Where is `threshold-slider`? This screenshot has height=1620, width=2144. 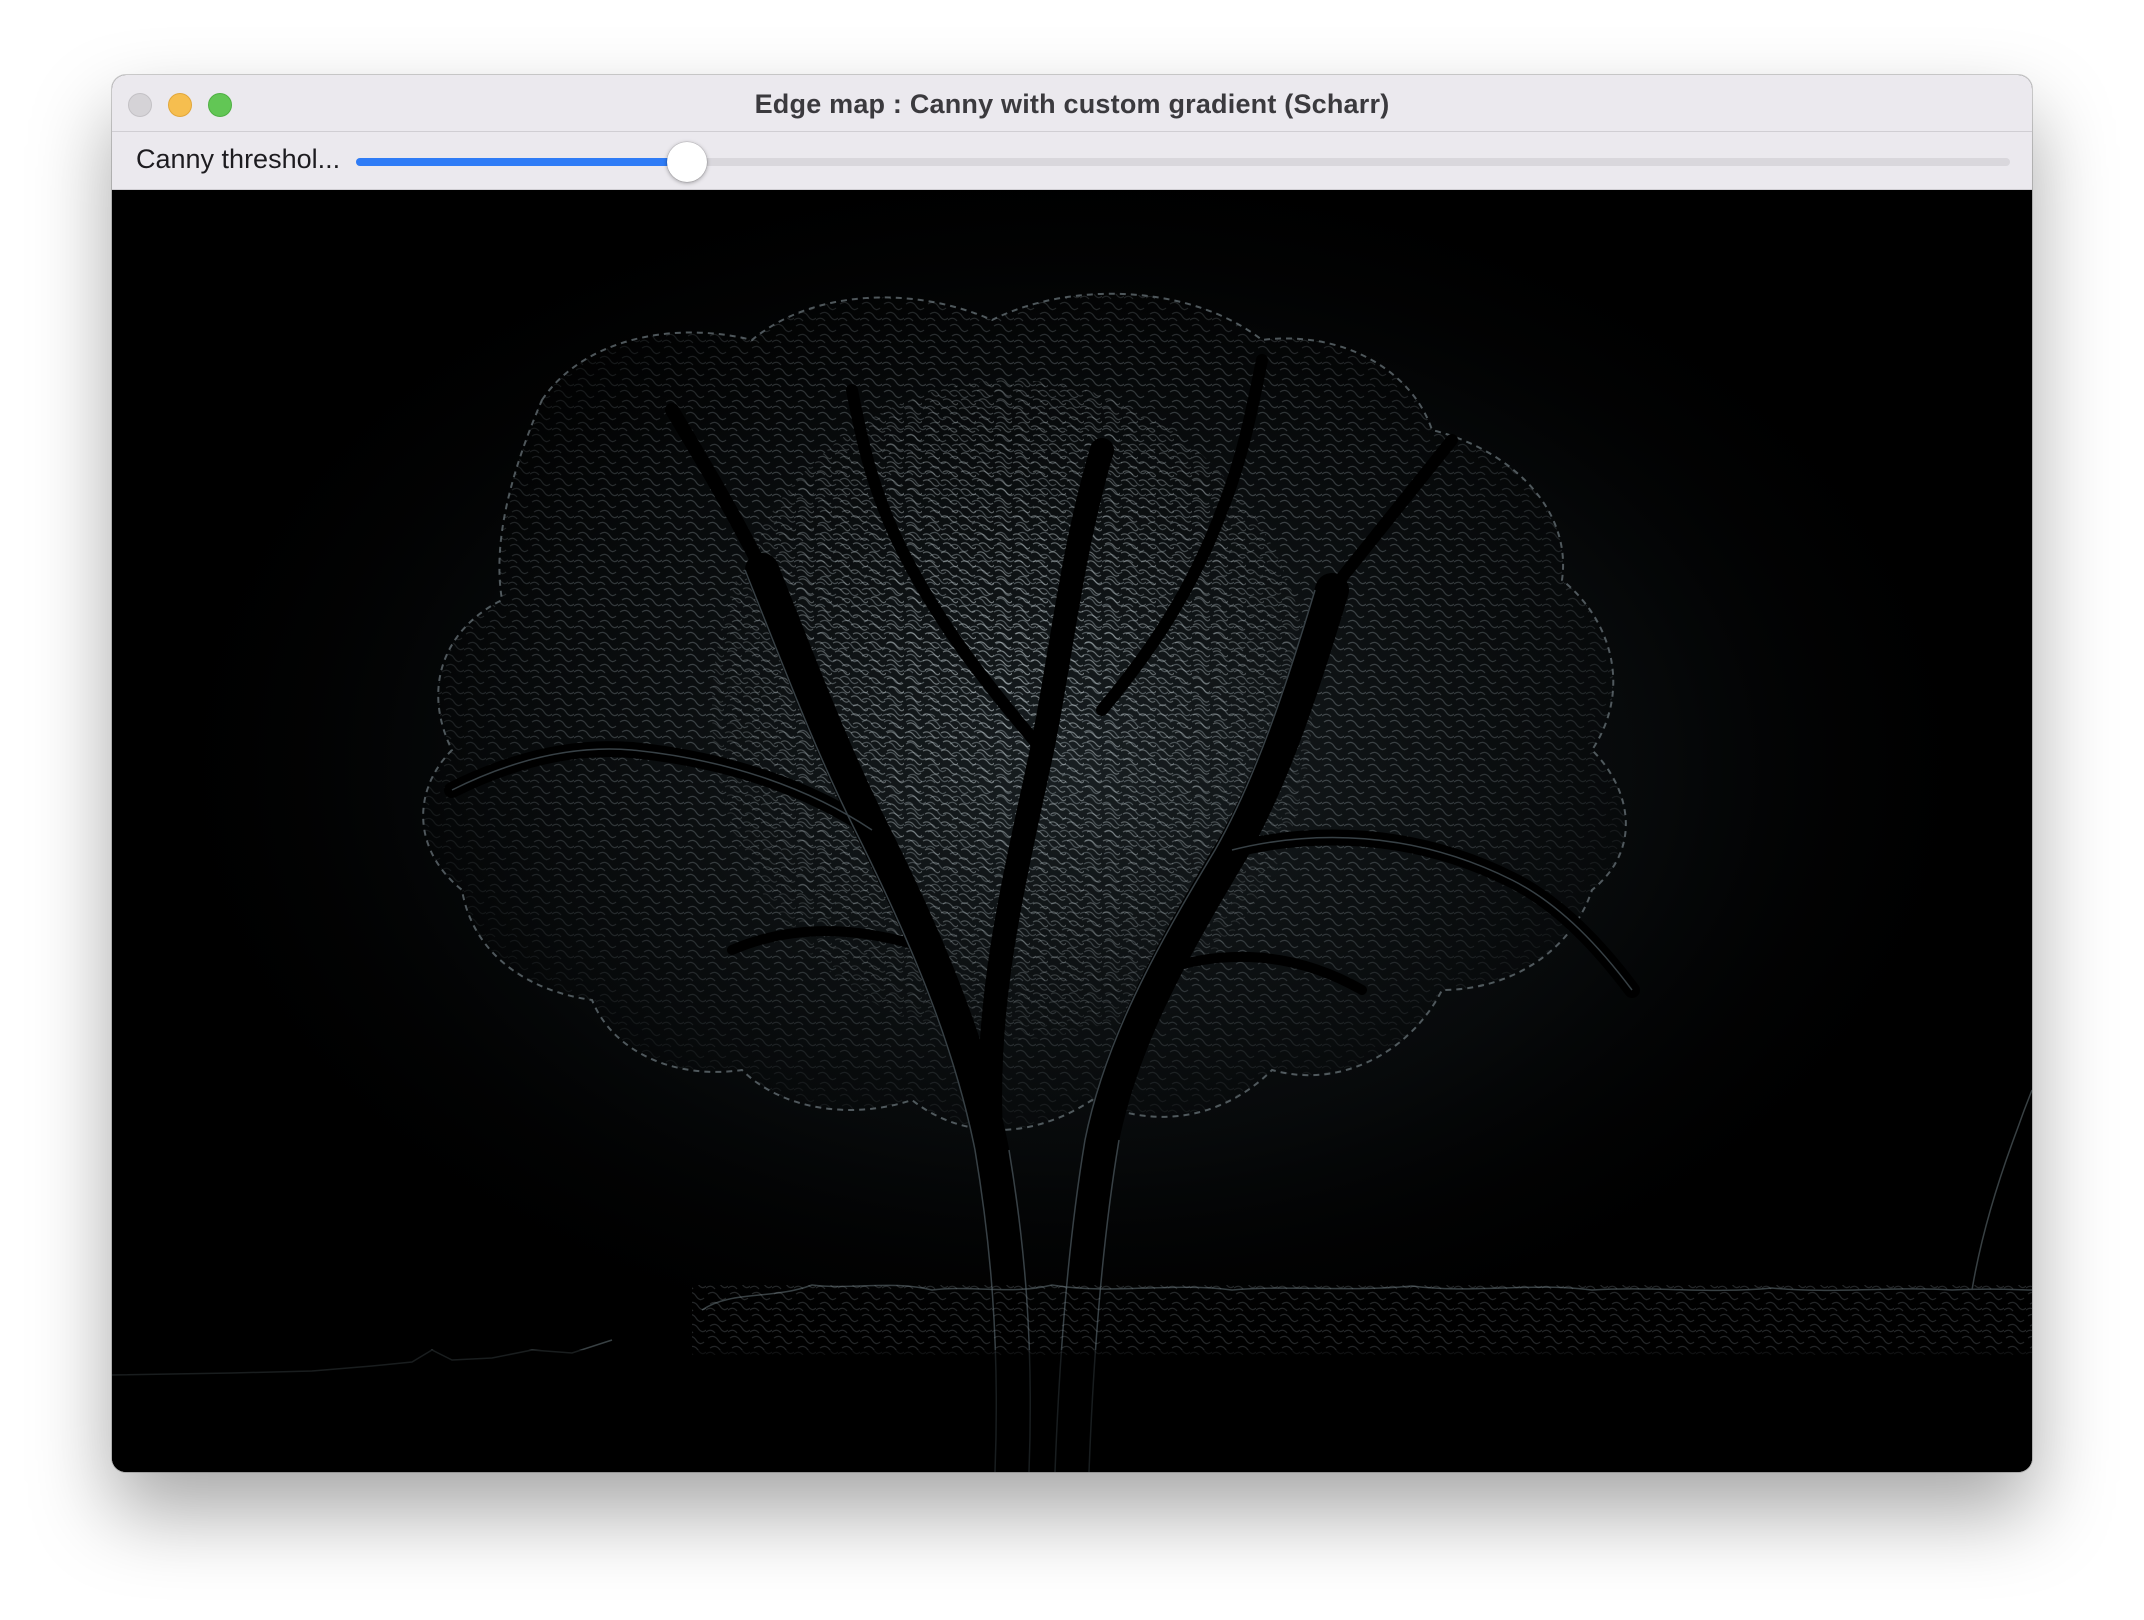
threshold-slider is located at coordinates (1183, 162).